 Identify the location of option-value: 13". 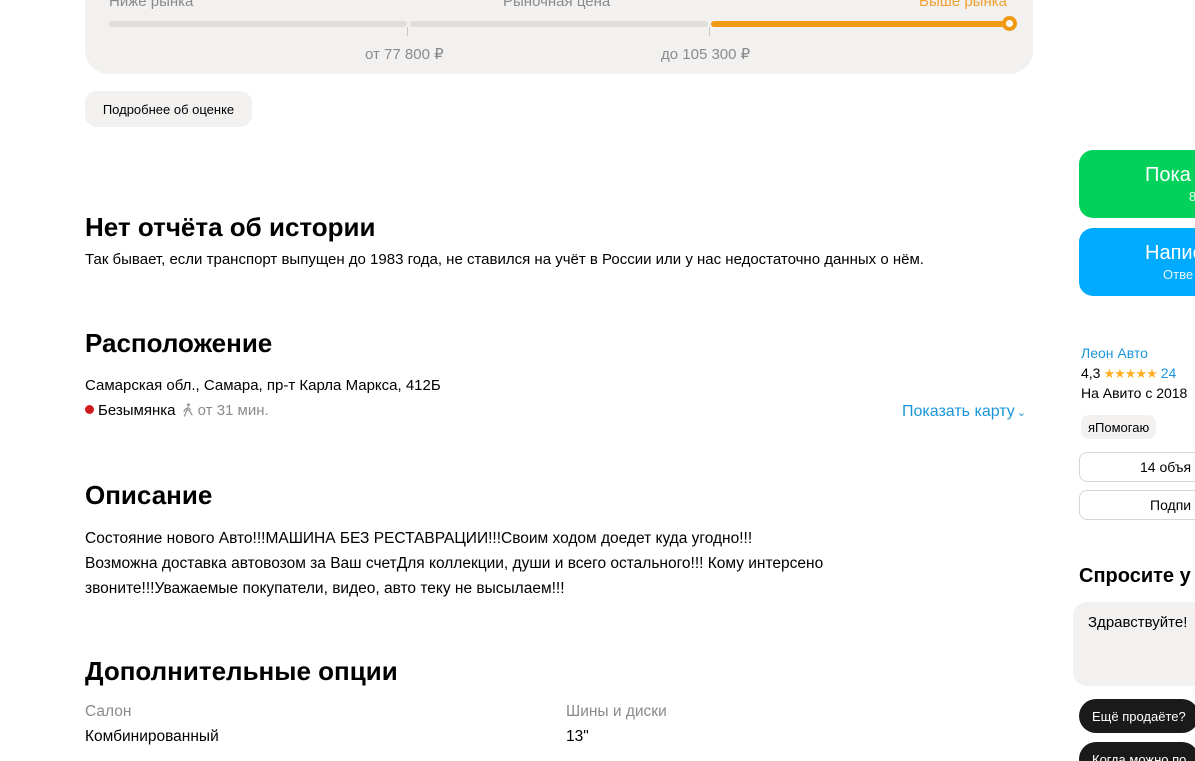
(577, 736).